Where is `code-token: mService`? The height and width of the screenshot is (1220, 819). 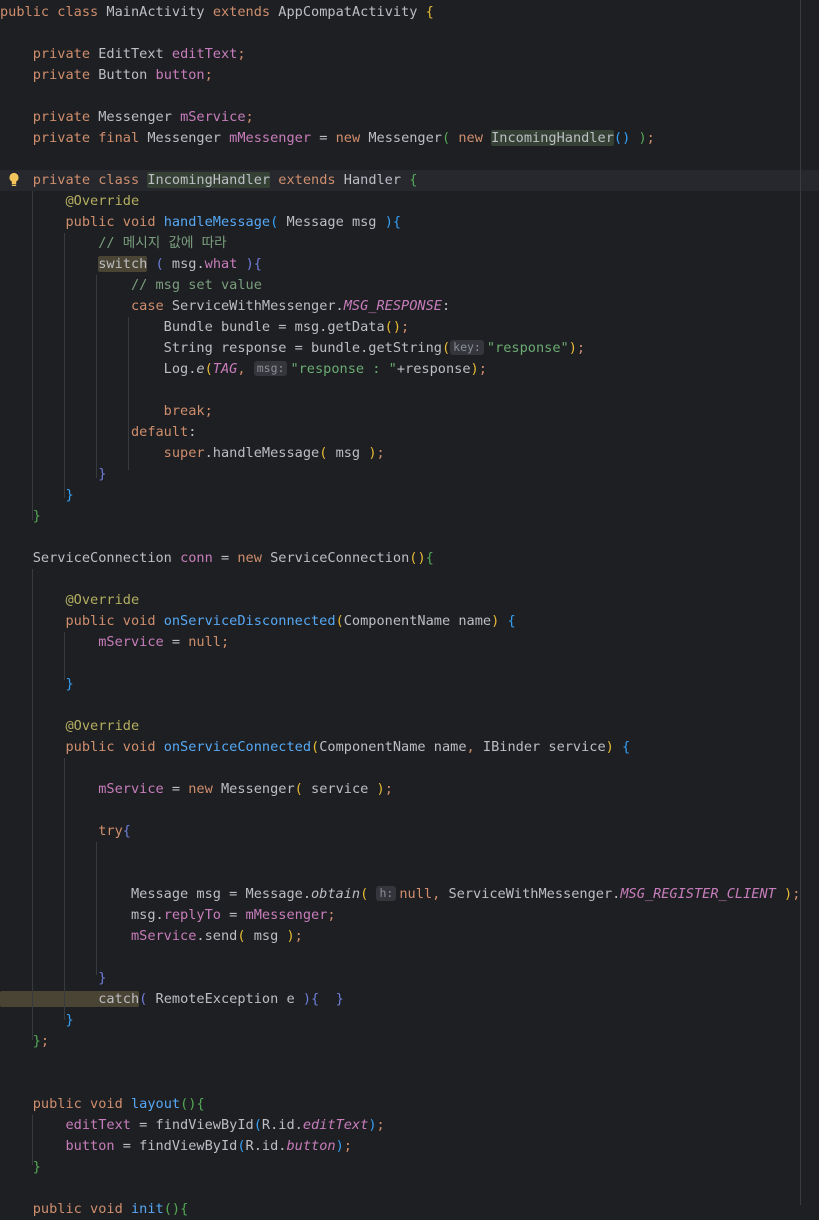 code-token: mService is located at coordinates (82, 789).